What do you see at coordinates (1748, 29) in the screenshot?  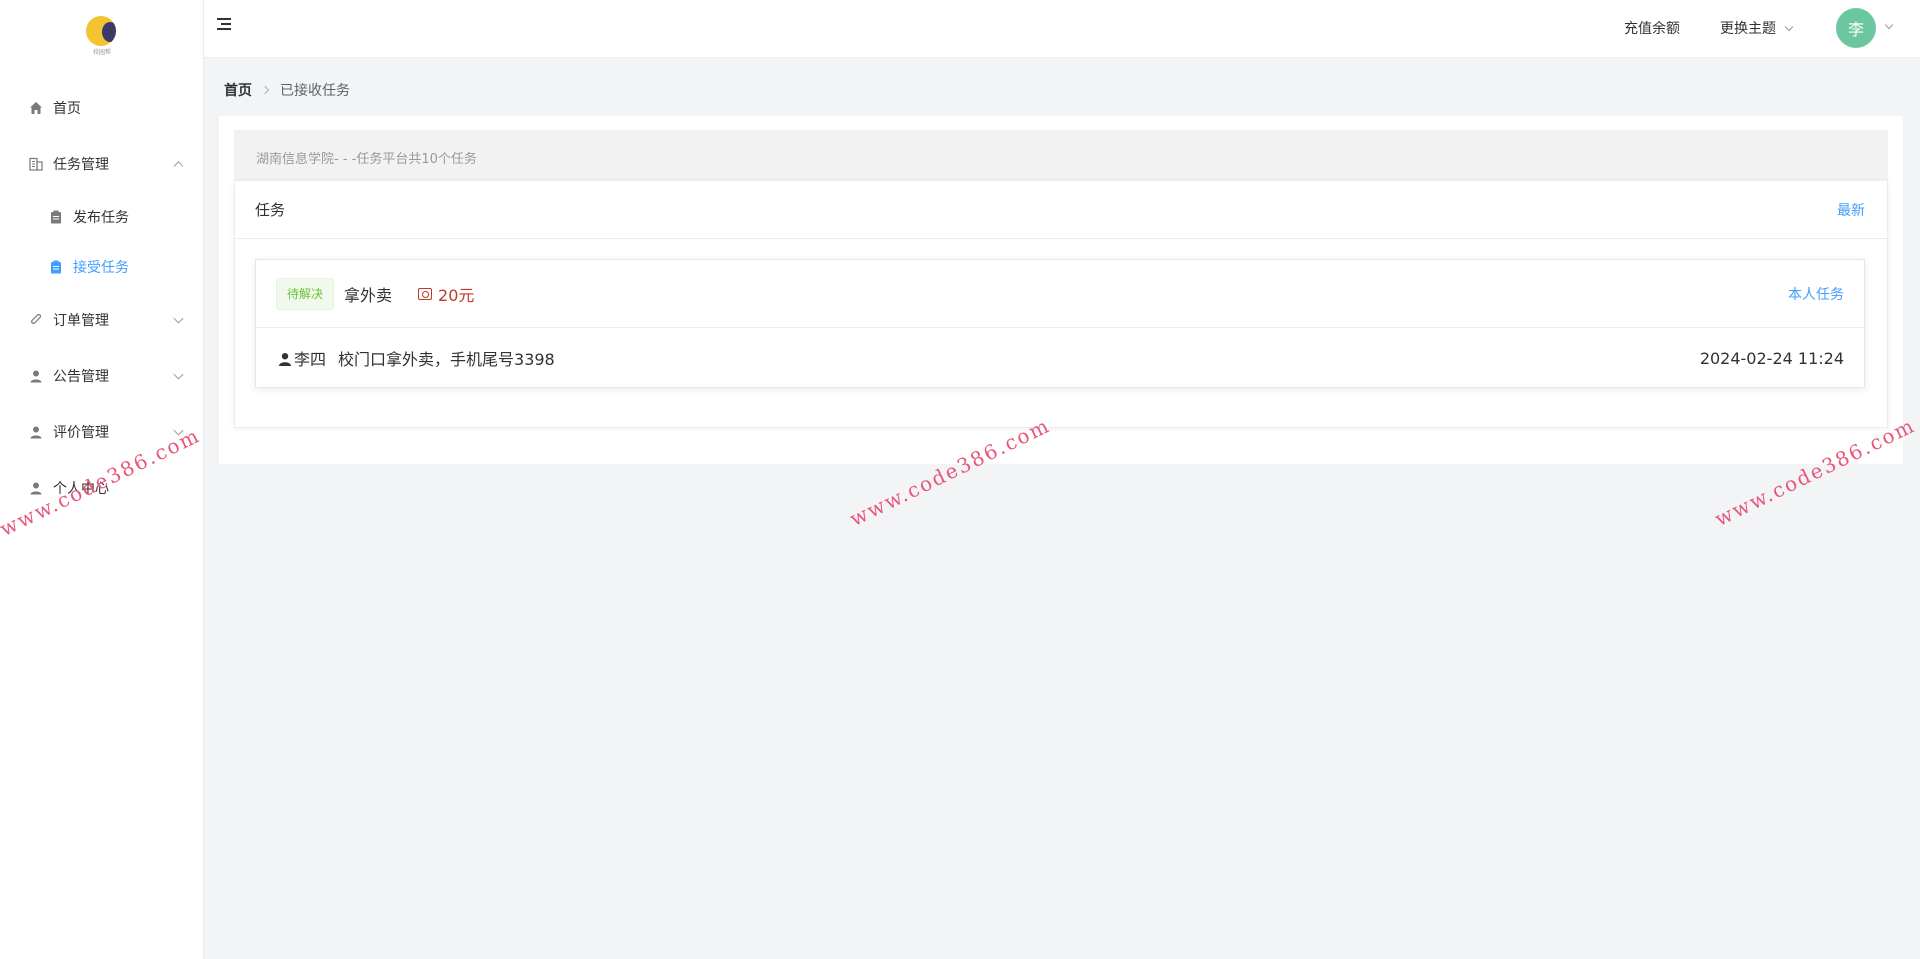 I see `change-theme-label: 更换主题` at bounding box center [1748, 29].